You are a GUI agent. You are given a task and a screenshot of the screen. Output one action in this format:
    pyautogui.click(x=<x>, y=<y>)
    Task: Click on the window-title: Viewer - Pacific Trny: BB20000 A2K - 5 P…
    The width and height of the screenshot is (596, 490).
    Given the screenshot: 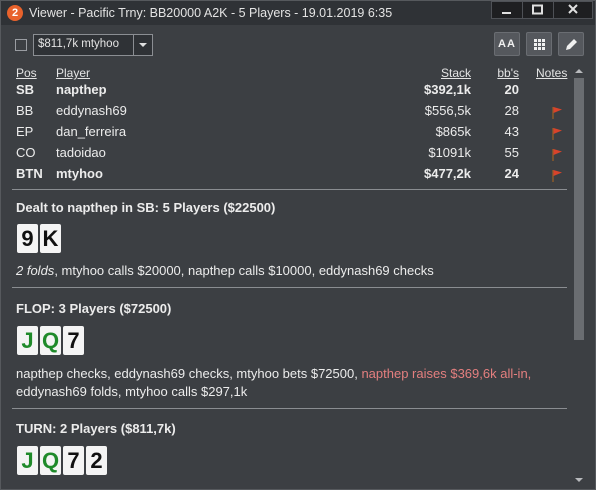 What is the action you would take?
    pyautogui.click(x=211, y=13)
    